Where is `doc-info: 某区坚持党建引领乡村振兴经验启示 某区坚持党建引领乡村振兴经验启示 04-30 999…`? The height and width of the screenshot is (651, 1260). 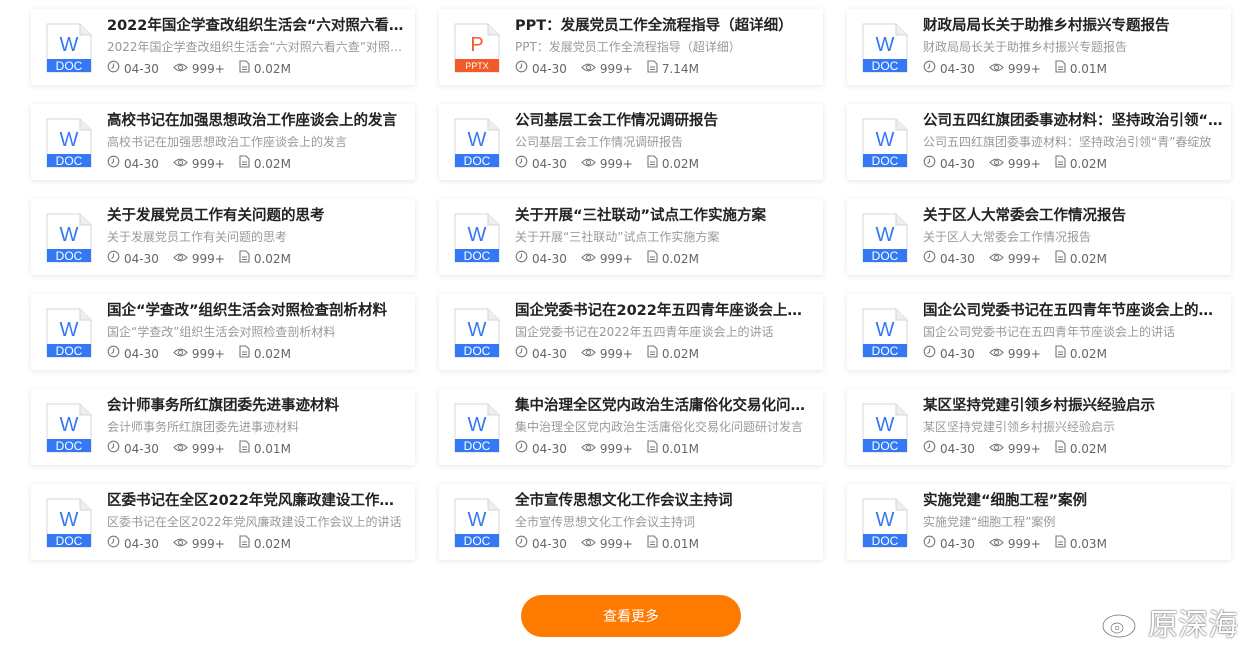 doc-info: 某区坚持党建引领乡村振兴经验启示 某区坚持党建引领乡村振兴经验启示 04-30 999… is located at coordinates (1073, 427).